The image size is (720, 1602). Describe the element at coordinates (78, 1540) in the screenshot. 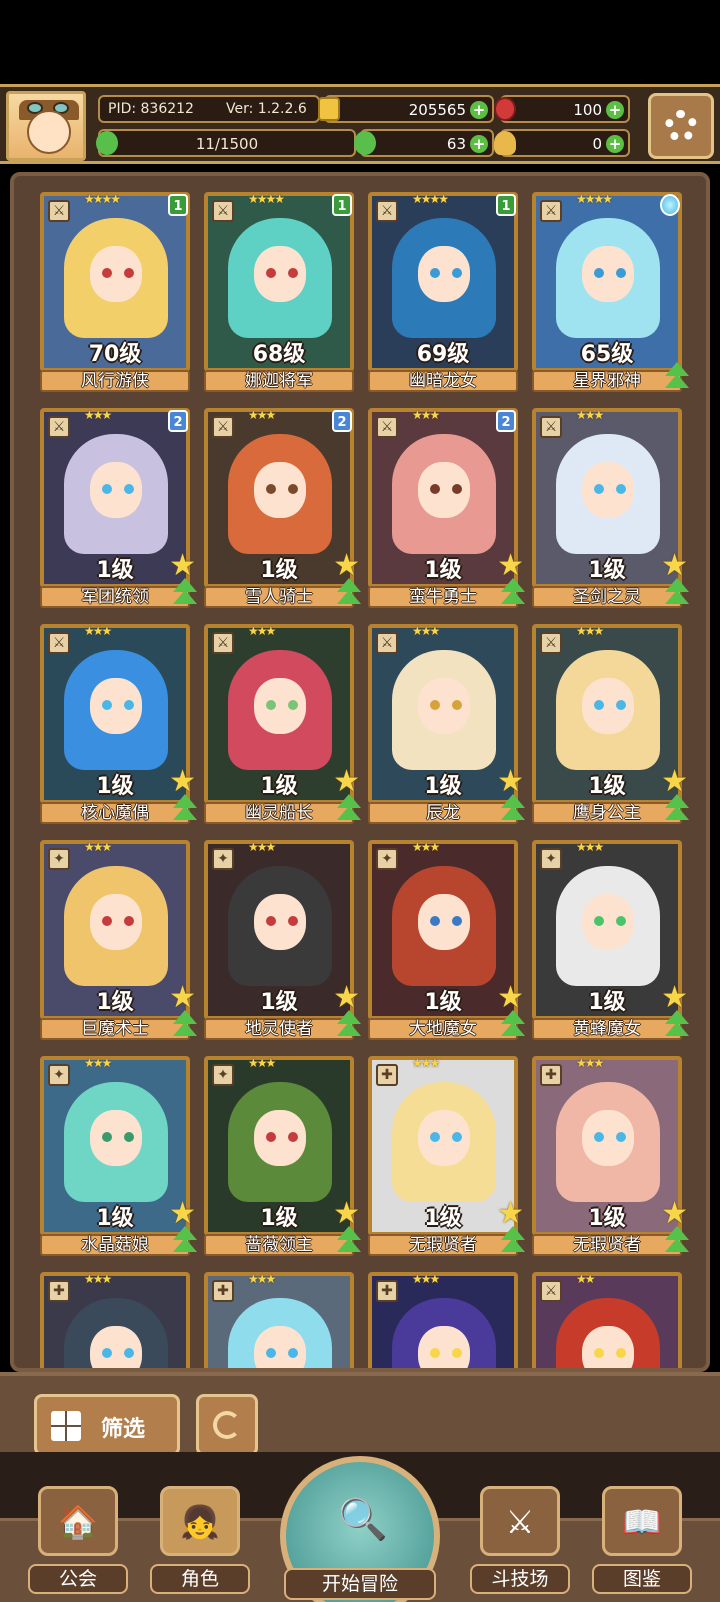

I see `nav-guild: 🏠 公会` at that location.